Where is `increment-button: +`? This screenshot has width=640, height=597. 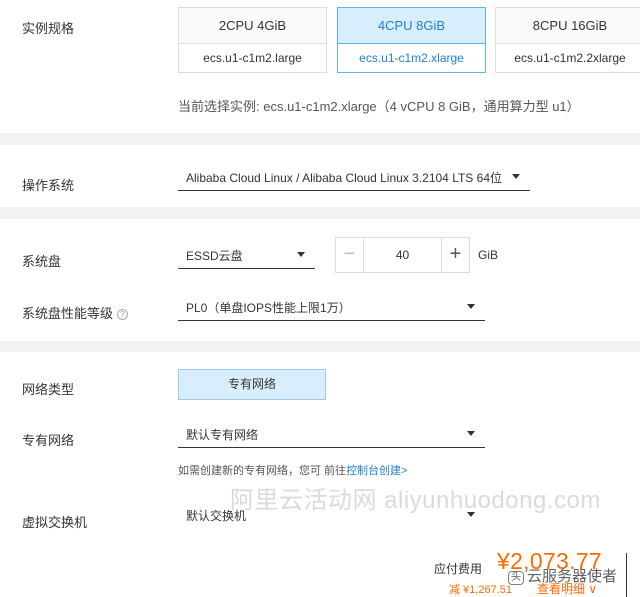 increment-button: + is located at coordinates (455, 255).